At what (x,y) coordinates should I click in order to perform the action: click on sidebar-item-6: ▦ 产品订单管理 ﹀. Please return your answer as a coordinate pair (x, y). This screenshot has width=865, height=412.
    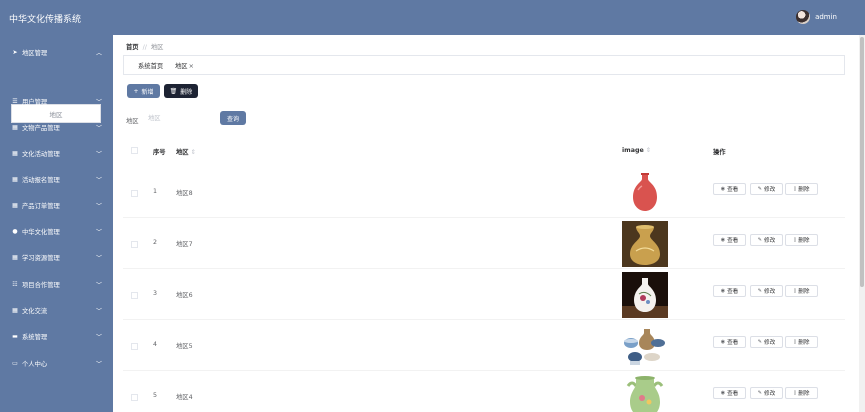
    Looking at the image, I should click on (56, 205).